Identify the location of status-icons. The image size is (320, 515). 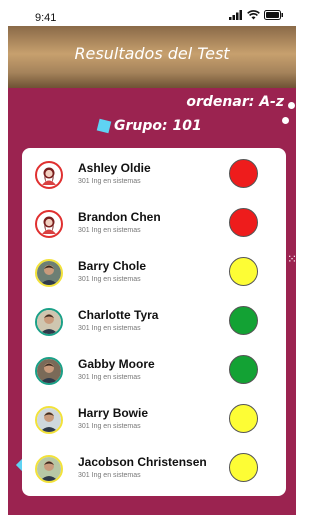
(256, 15).